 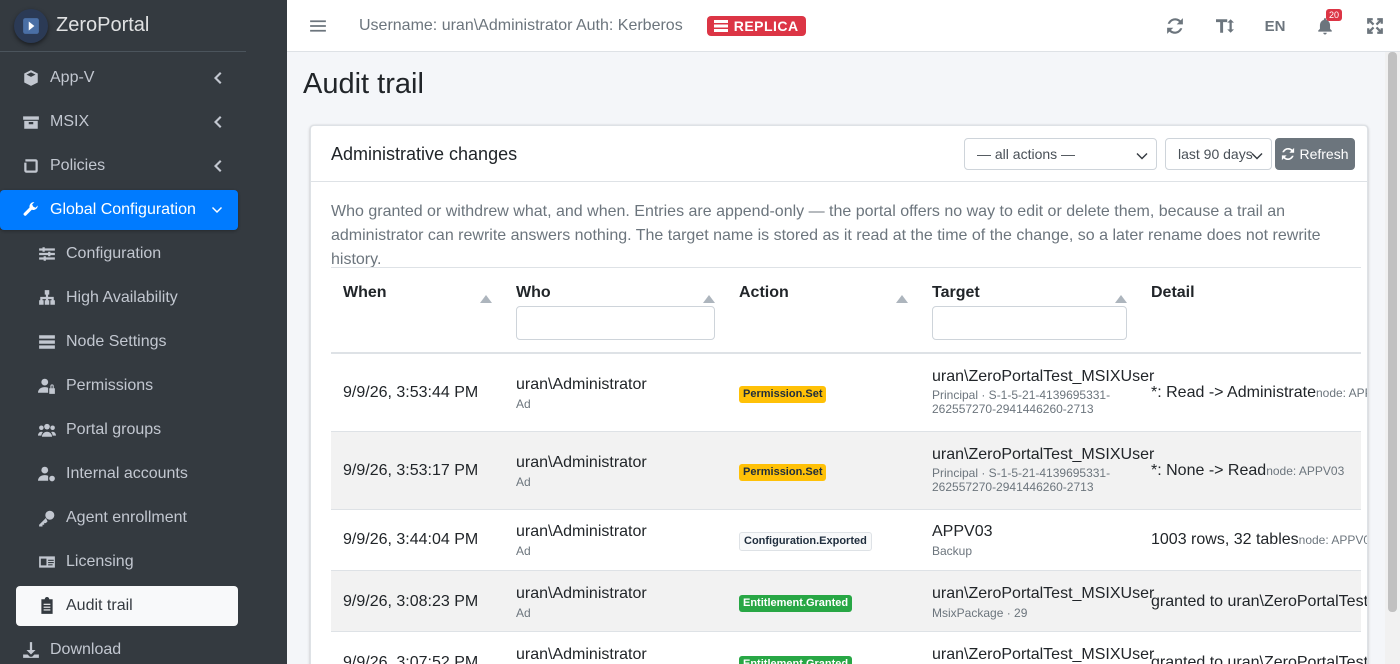 I want to click on reload-button, so click(x=1175, y=26).